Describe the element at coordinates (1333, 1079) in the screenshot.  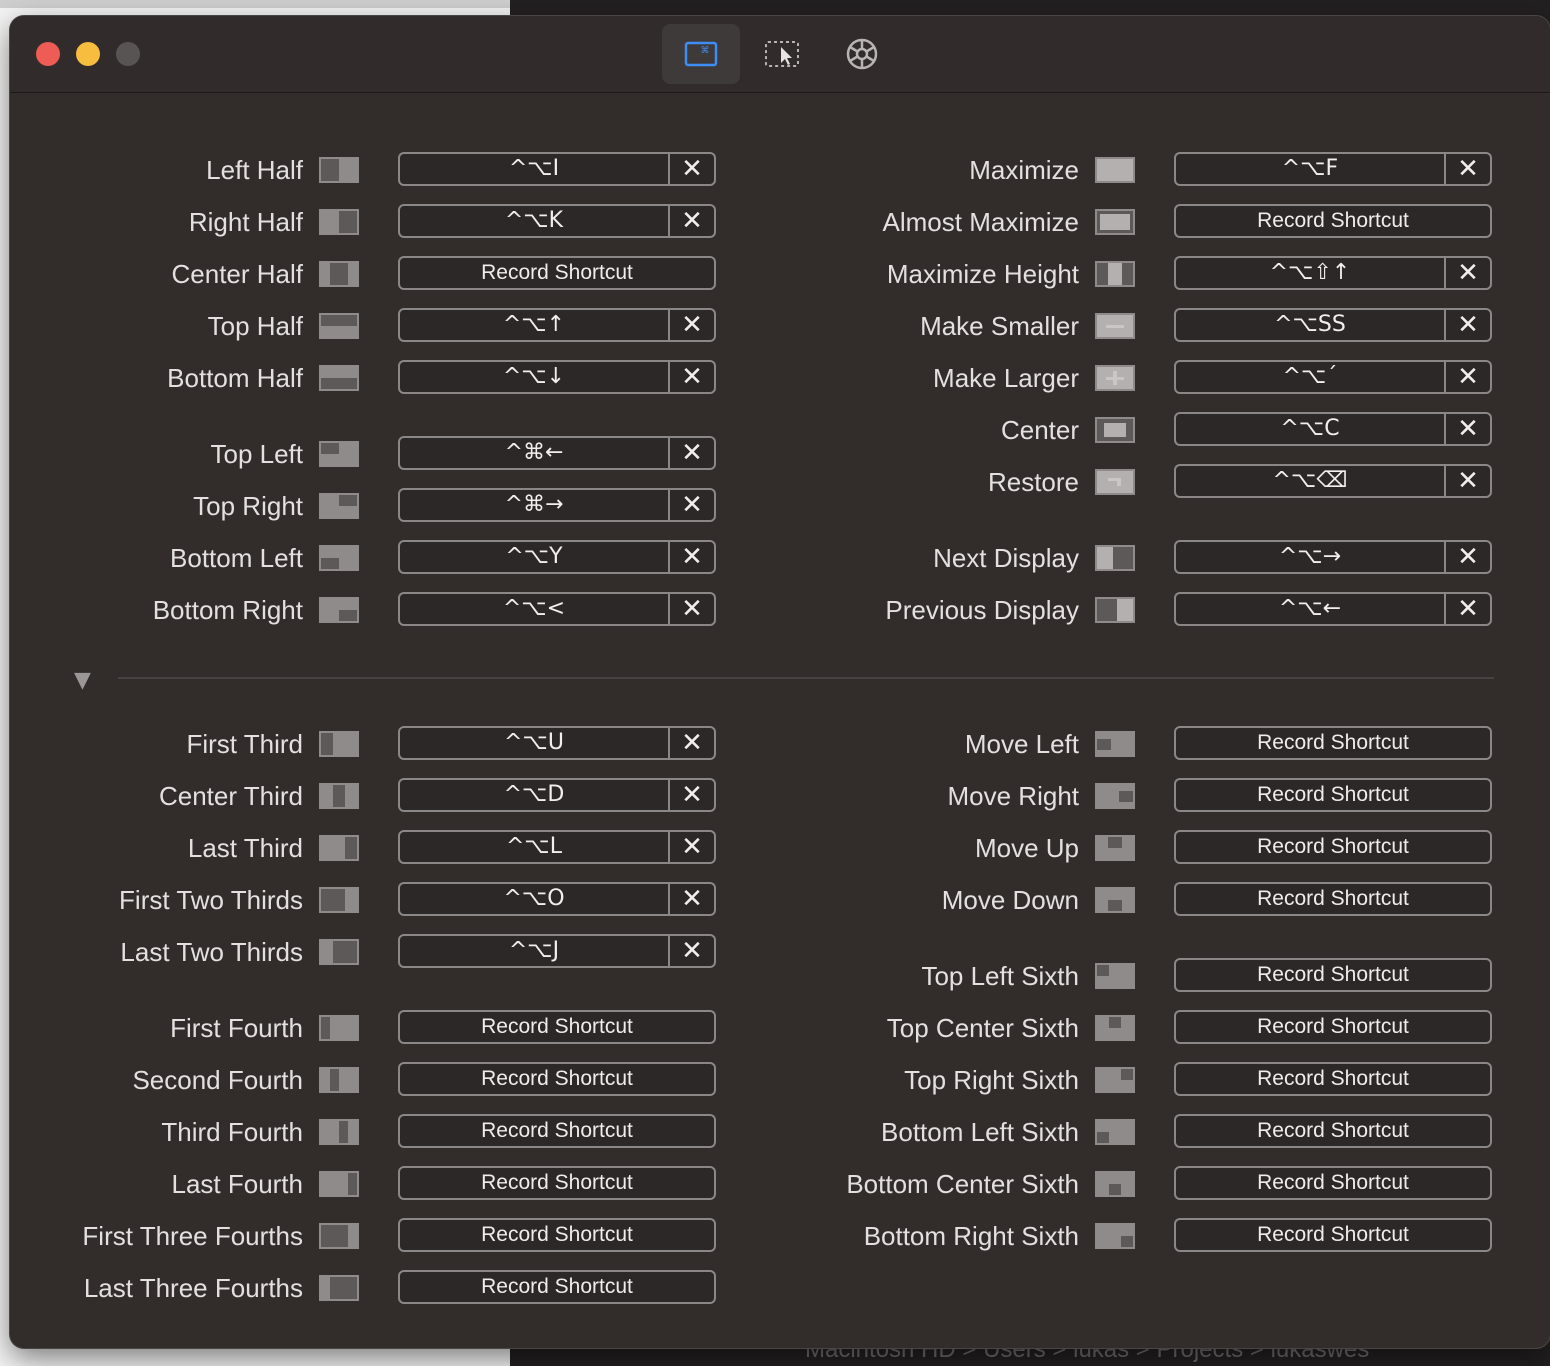
I see `top-right-sixth-shortcut-field: Record Shortcut` at that location.